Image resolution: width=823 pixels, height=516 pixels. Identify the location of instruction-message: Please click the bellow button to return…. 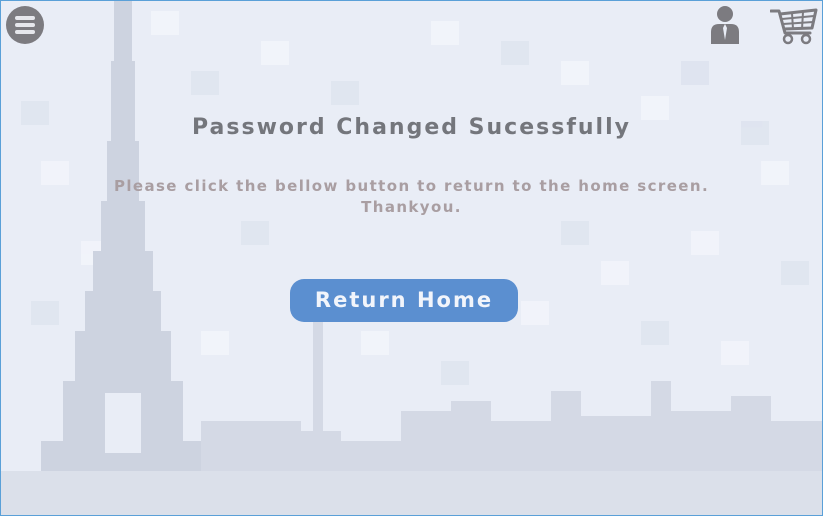
(411, 197).